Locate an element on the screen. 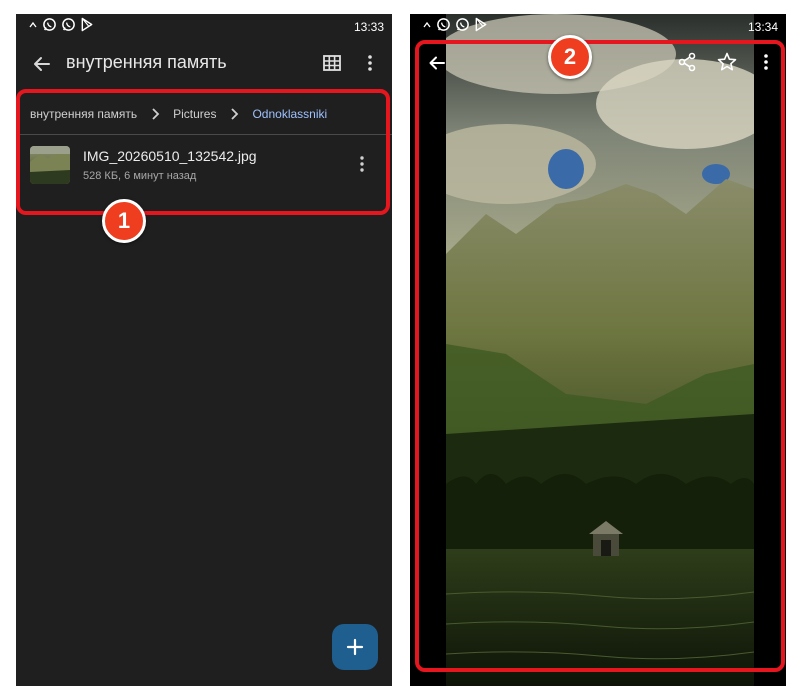 The width and height of the screenshot is (804, 700). add-button is located at coordinates (355, 647).